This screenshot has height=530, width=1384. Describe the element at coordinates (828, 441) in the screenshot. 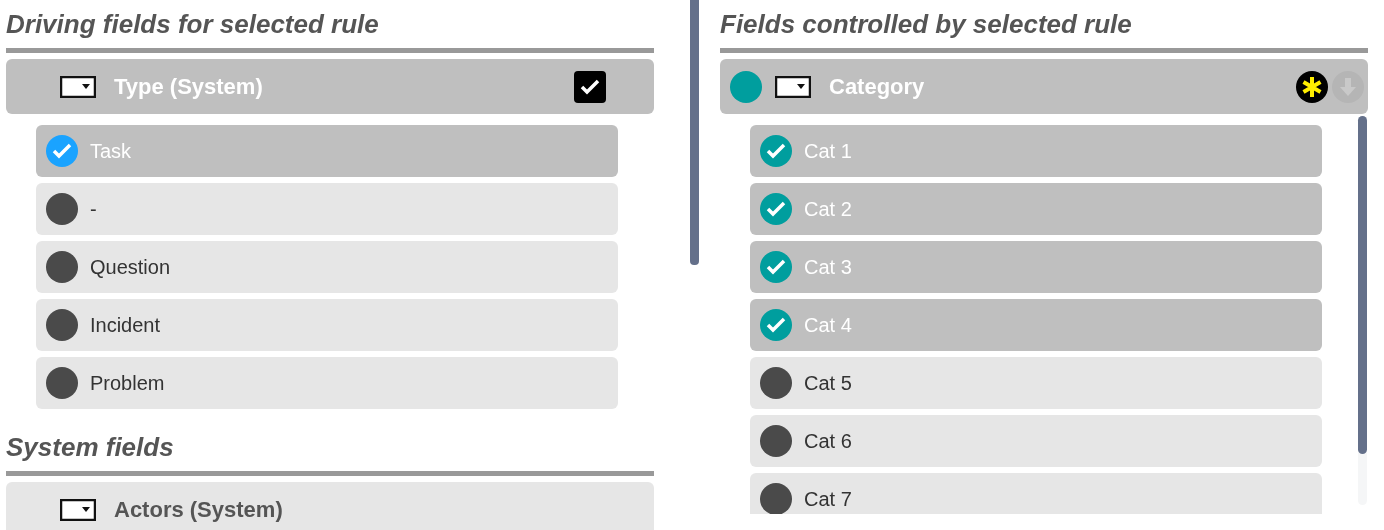

I see `option-label: Cat 6` at that location.